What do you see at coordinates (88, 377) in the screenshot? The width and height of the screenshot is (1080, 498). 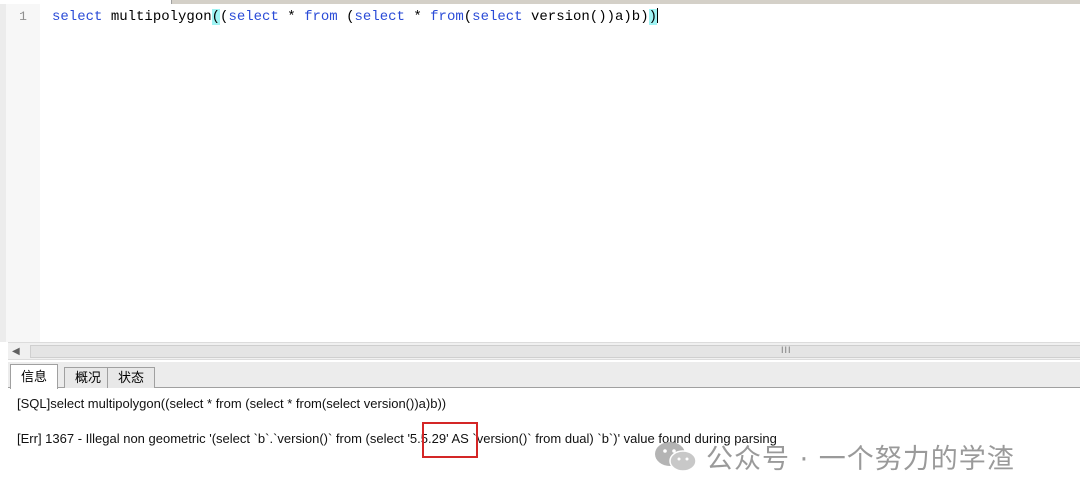 I see `tab-overview: 概况` at bounding box center [88, 377].